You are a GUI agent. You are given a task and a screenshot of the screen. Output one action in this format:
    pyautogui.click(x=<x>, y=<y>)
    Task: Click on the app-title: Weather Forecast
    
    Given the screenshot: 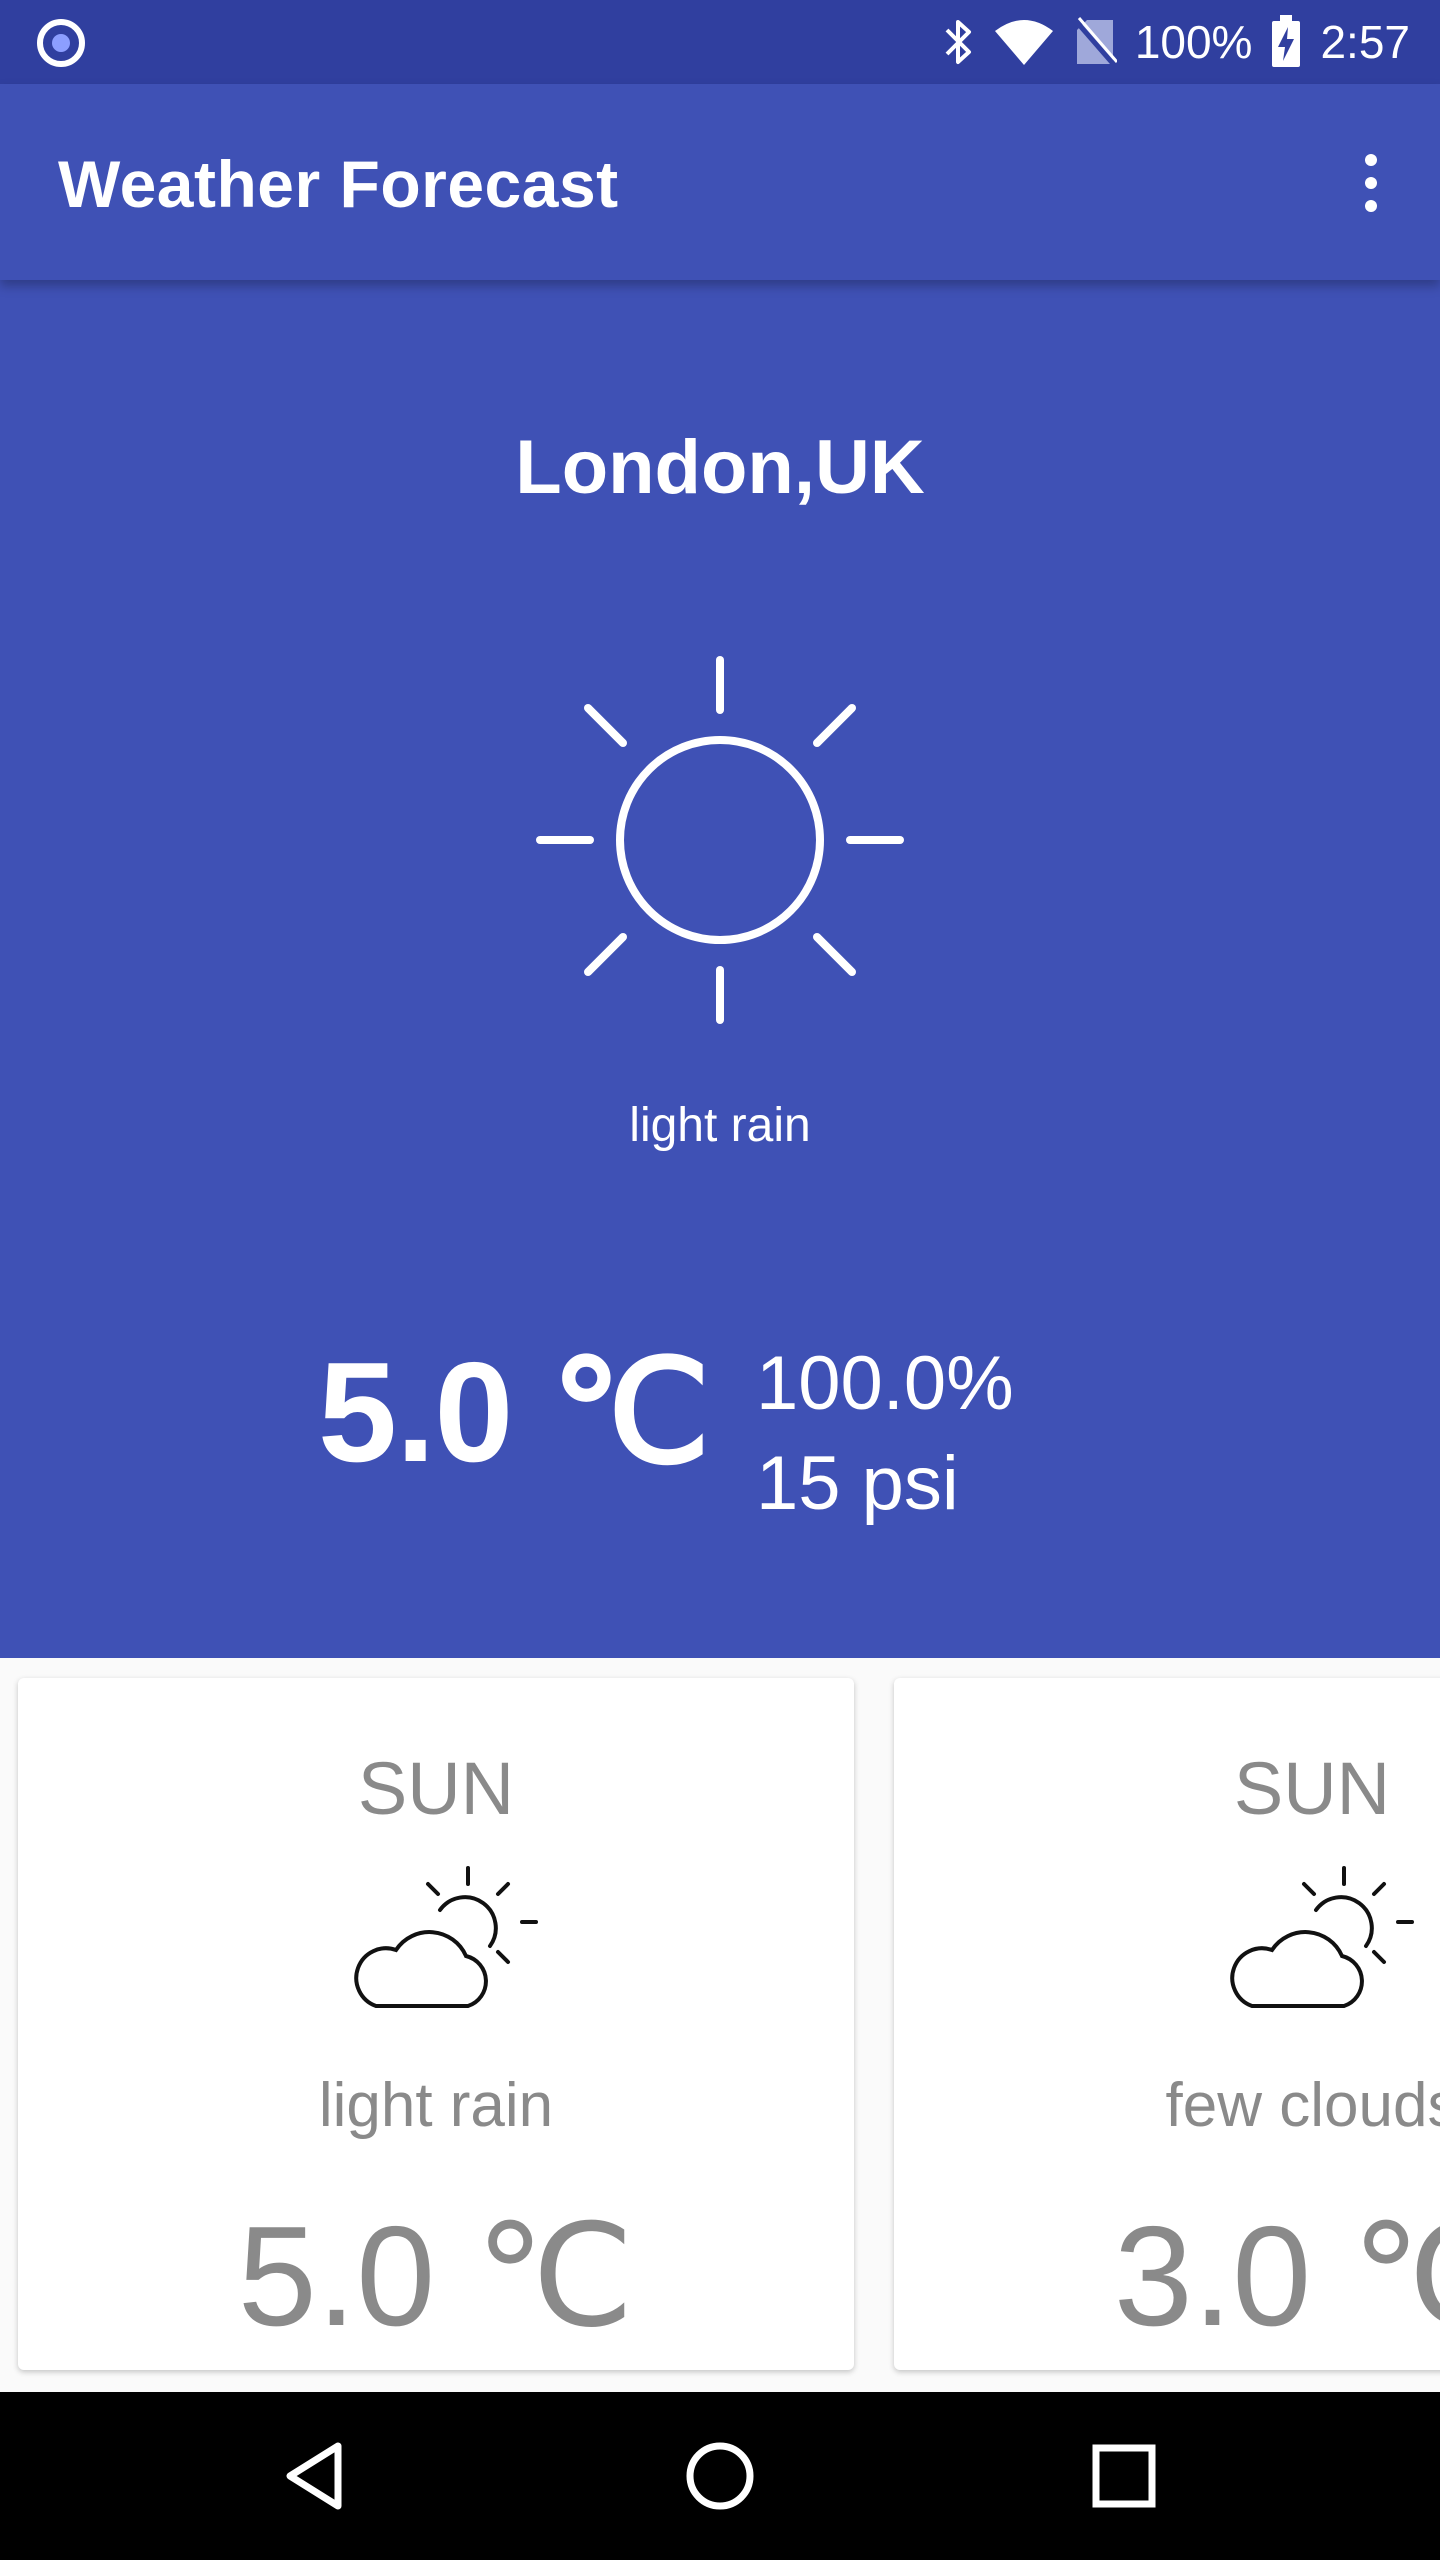 What is the action you would take?
    pyautogui.click(x=338, y=184)
    